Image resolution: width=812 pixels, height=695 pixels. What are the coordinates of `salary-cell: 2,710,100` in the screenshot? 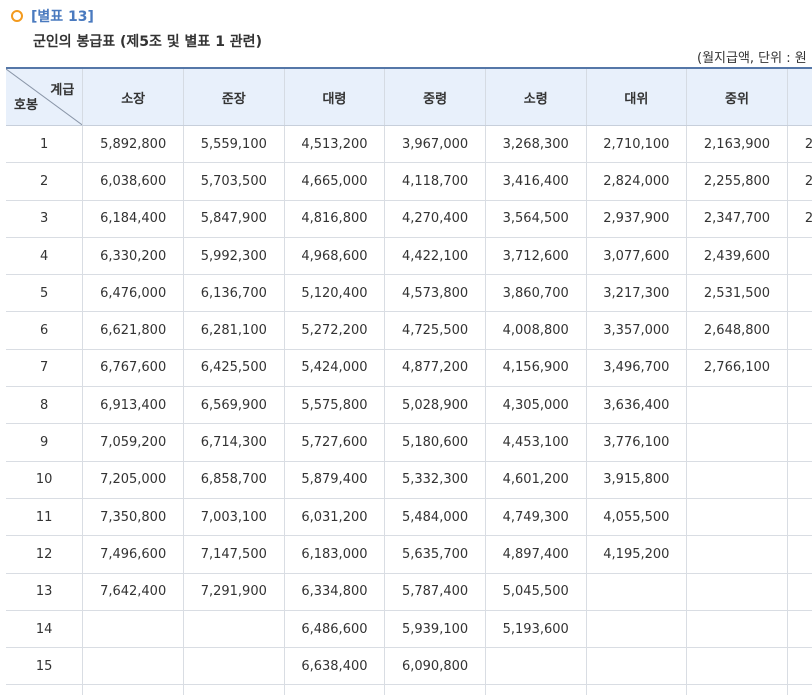 It's located at (636, 144).